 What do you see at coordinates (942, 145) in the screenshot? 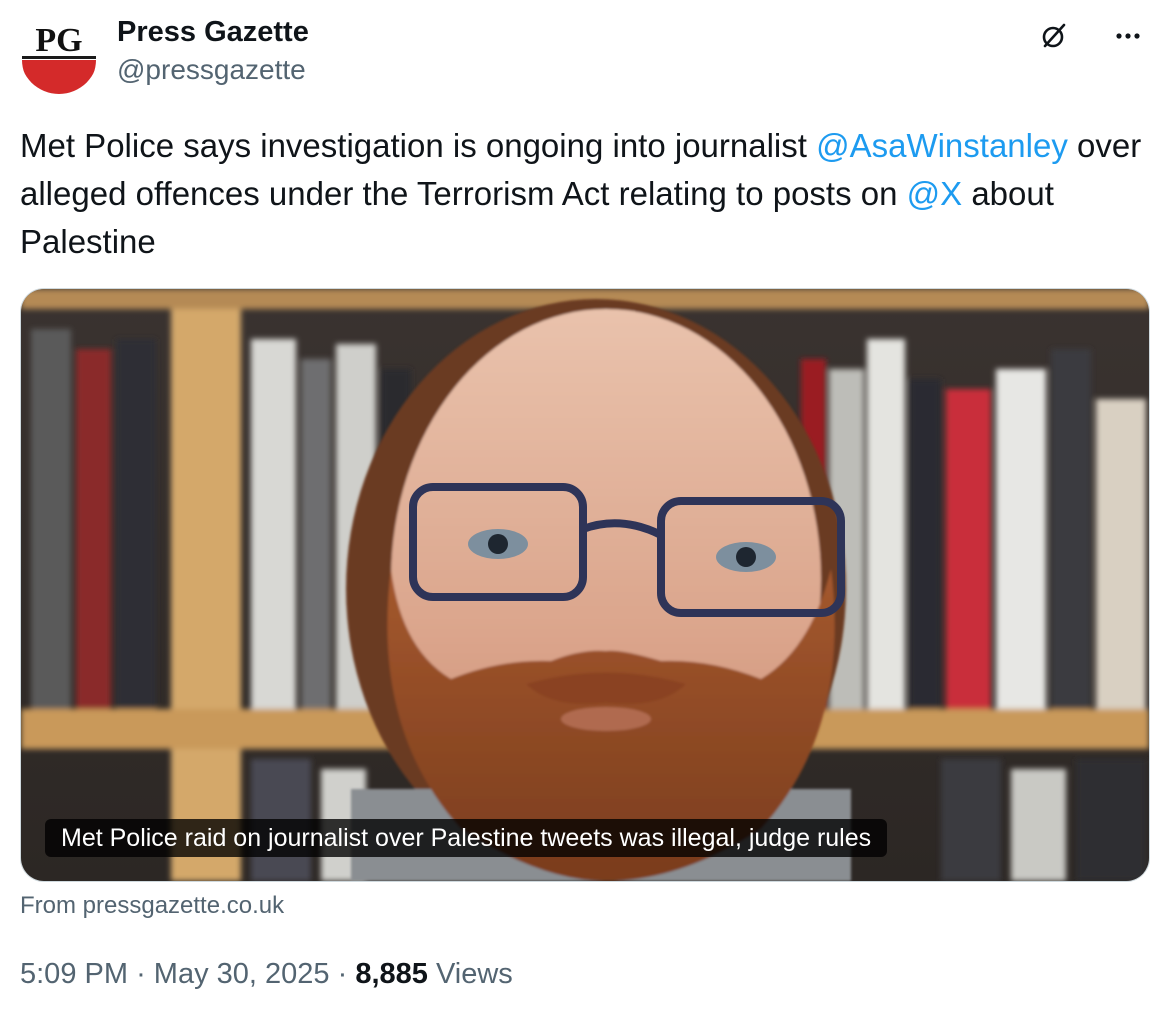
I see `mention-asawinstanley: @AsaWinstanley` at bounding box center [942, 145].